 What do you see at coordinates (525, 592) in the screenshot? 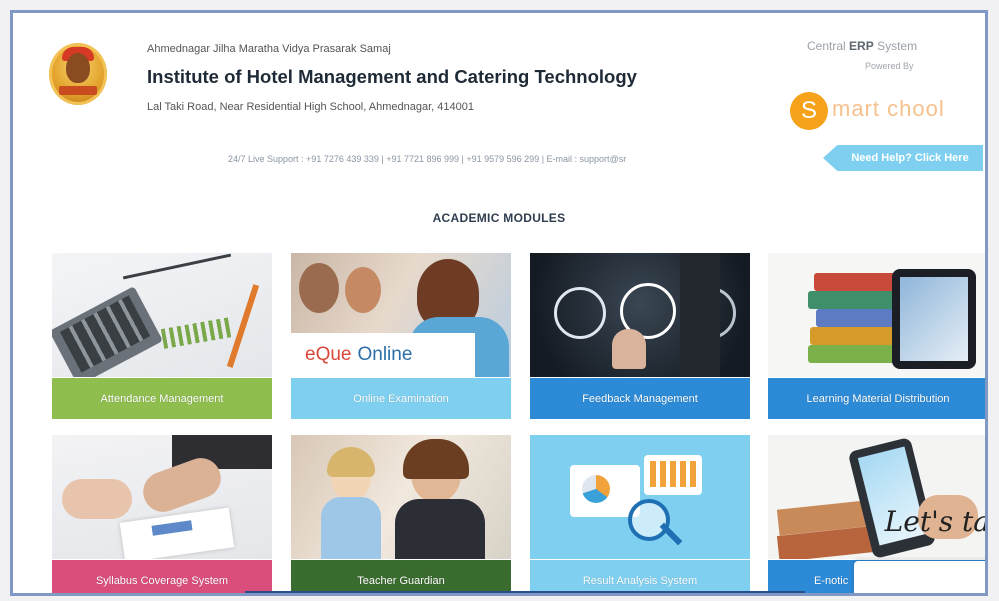
I see `footer-bar` at bounding box center [525, 592].